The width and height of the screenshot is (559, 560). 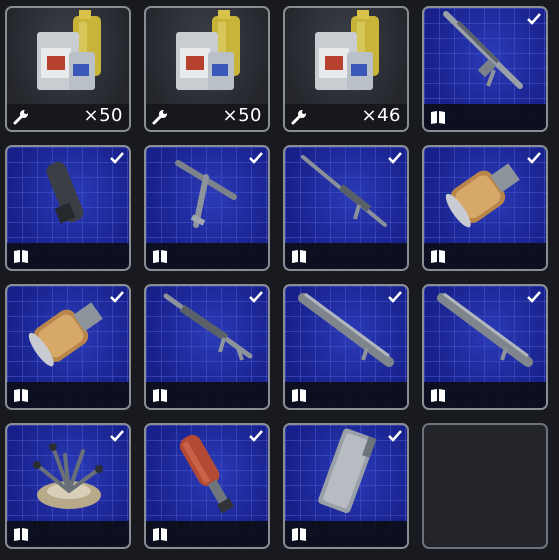 I want to click on slot-footer: ×46, so click(x=346, y=117).